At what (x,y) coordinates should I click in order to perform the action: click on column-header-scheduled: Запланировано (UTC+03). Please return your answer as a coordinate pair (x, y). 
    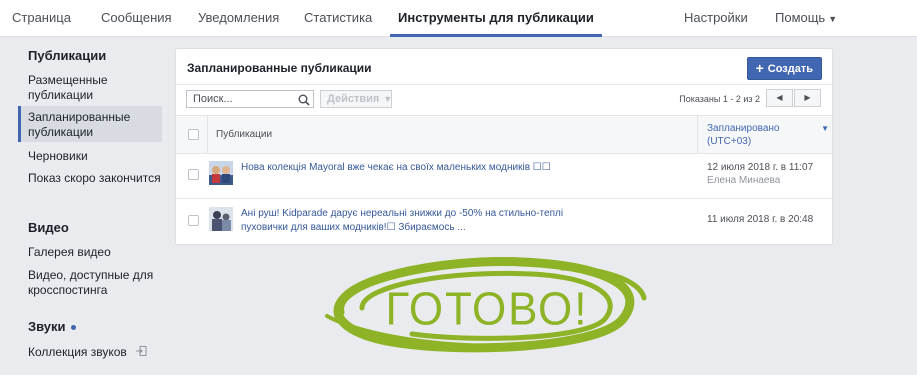
    Looking at the image, I should click on (747, 135).